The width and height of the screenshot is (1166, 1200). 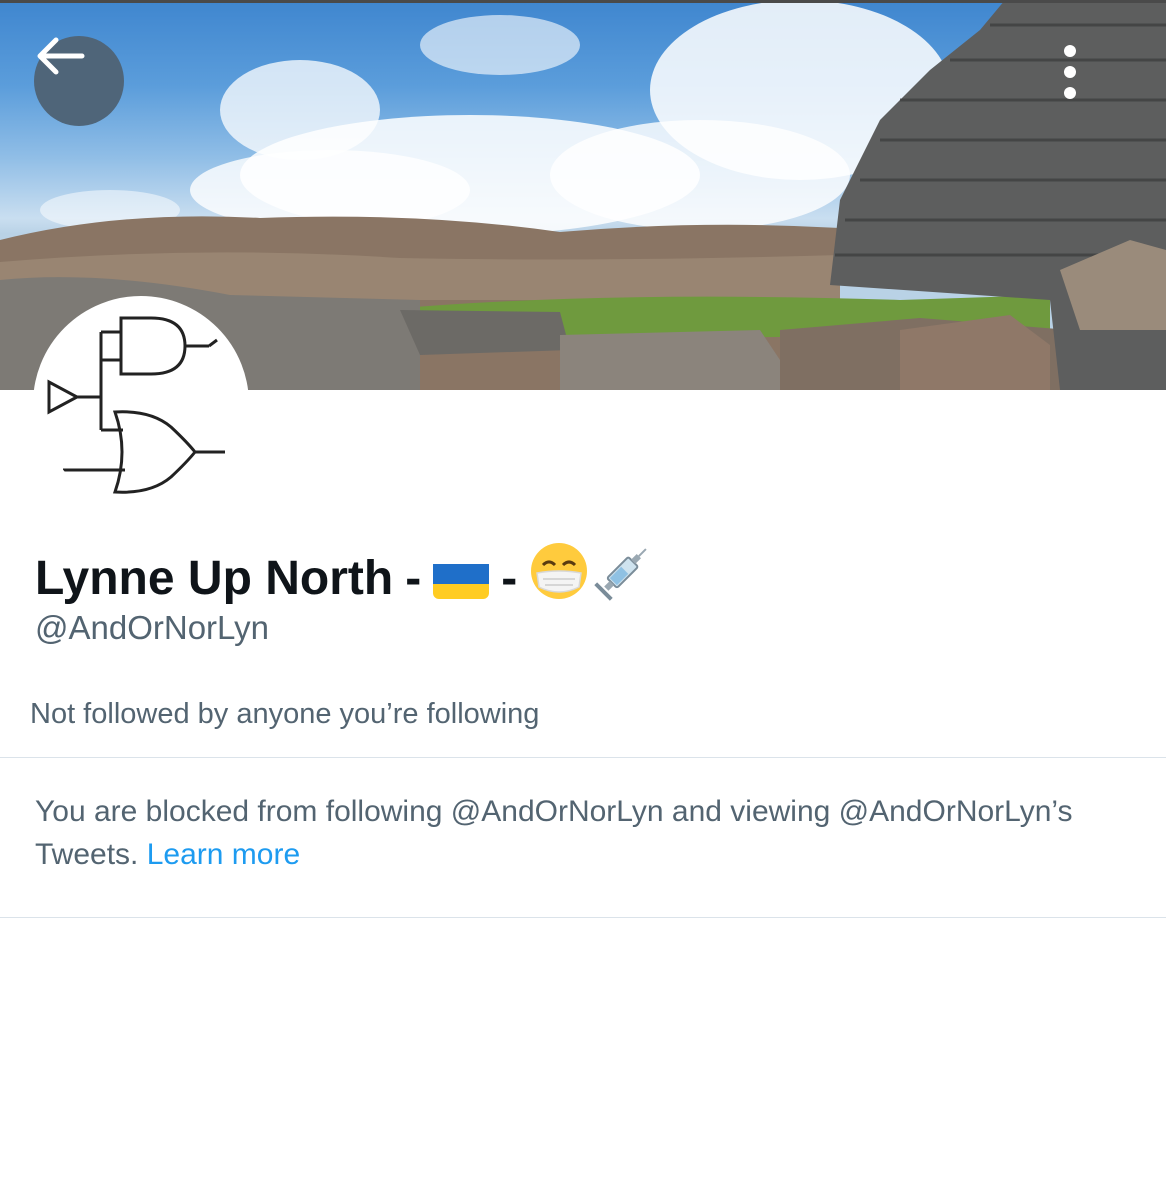 I want to click on vertical-ellipsis-icon, so click(x=1070, y=72).